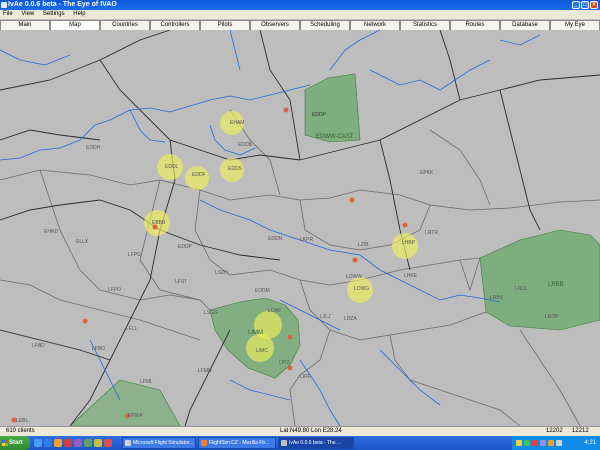 The height and width of the screenshot is (450, 600). What do you see at coordinates (38, 346) in the screenshot?
I see `airport-label: LFBD` at bounding box center [38, 346].